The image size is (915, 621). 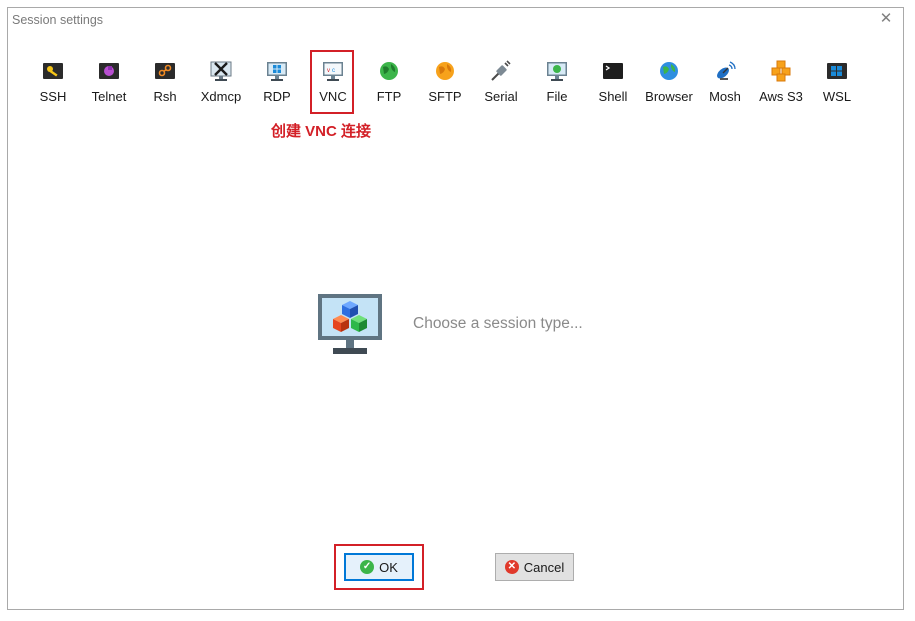 I want to click on session-type-ssh: SSH, so click(x=53, y=86).